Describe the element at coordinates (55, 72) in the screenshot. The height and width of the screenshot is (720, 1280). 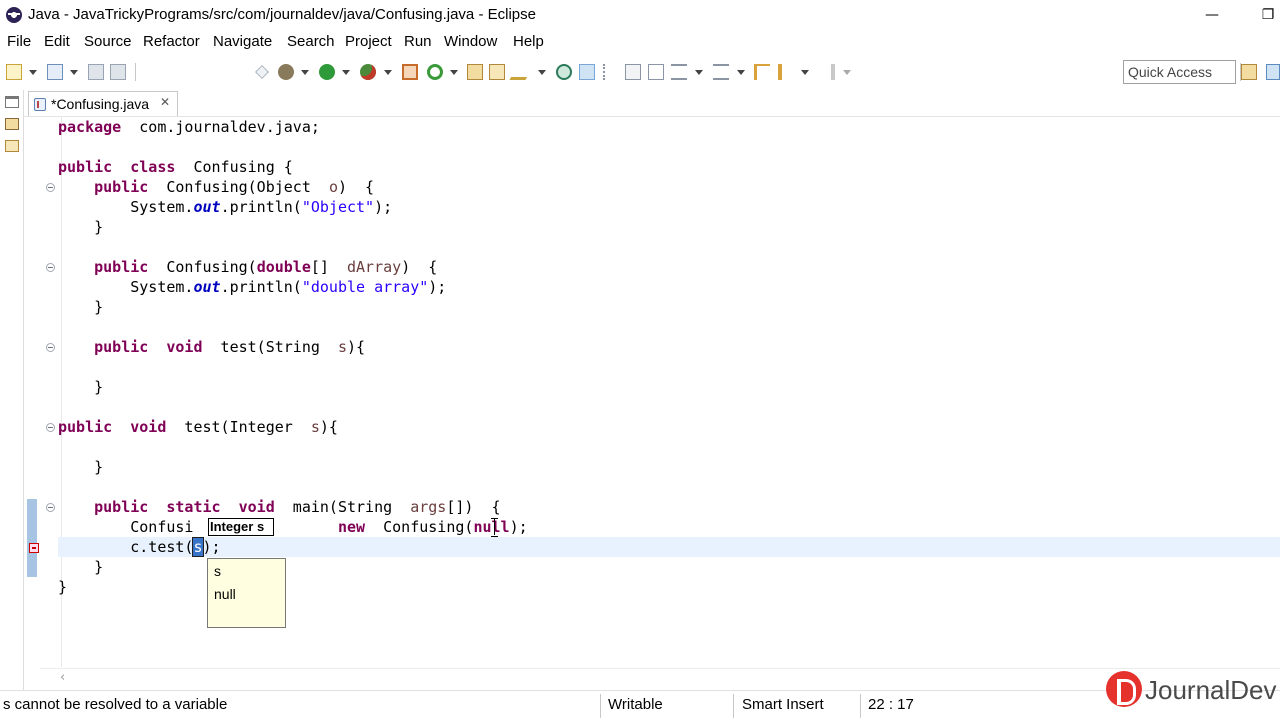
I see `open-type-icon` at that location.